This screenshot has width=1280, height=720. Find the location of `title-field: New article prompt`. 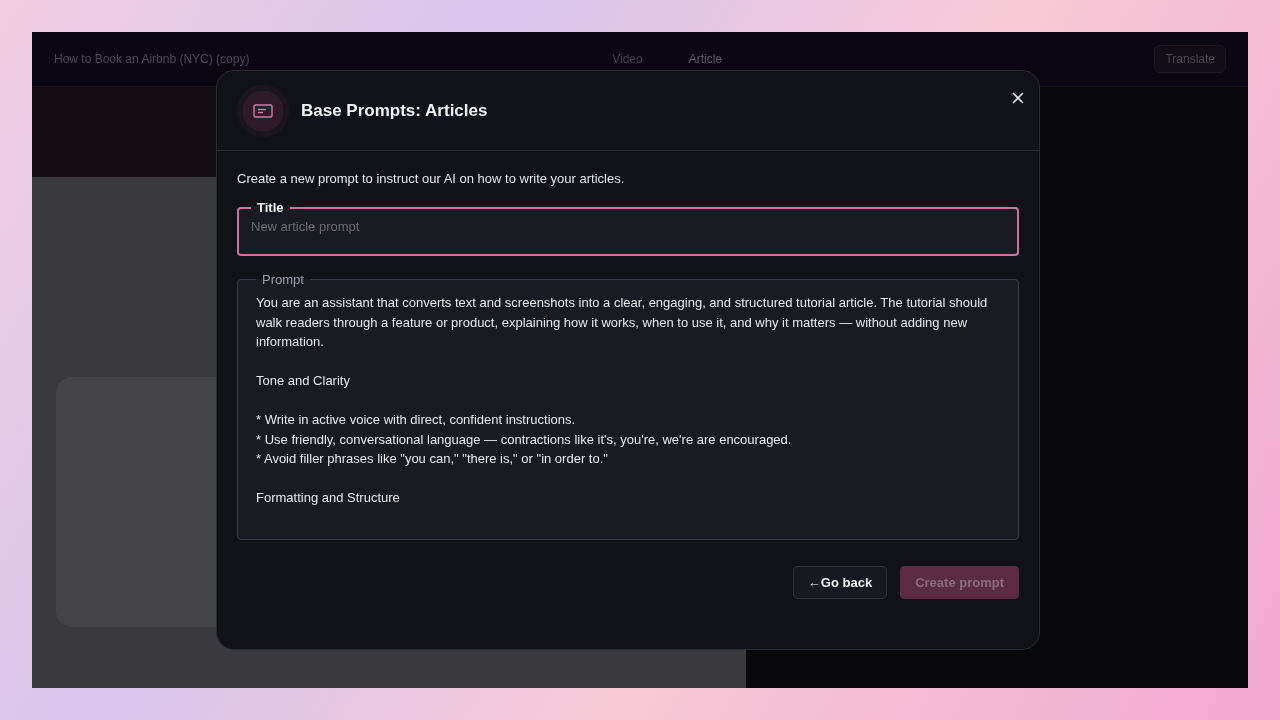

title-field: New article prompt is located at coordinates (628, 226).